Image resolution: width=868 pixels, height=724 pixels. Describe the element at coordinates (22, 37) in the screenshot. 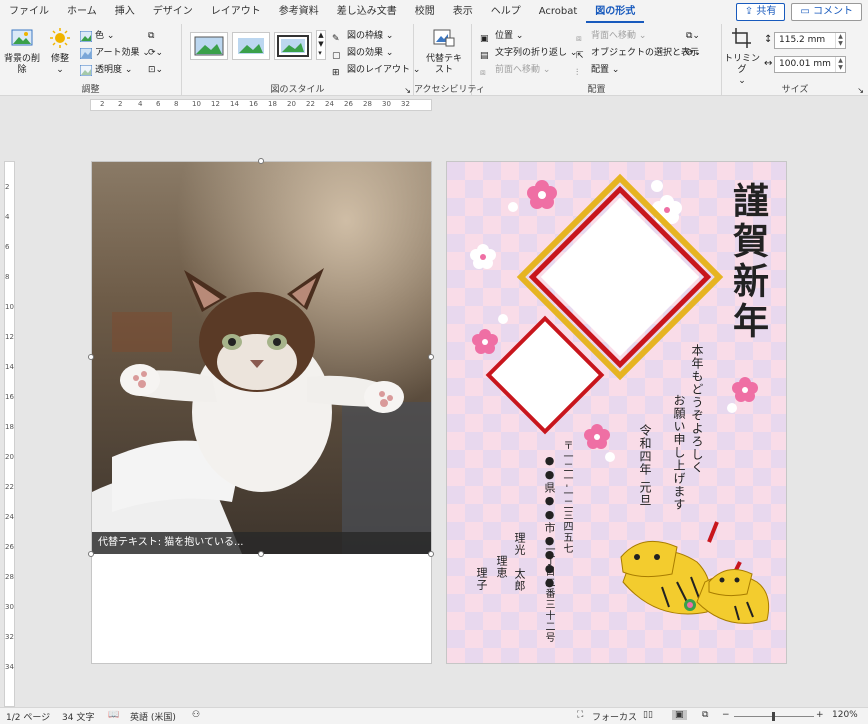

I see `remove-background-icon` at that location.